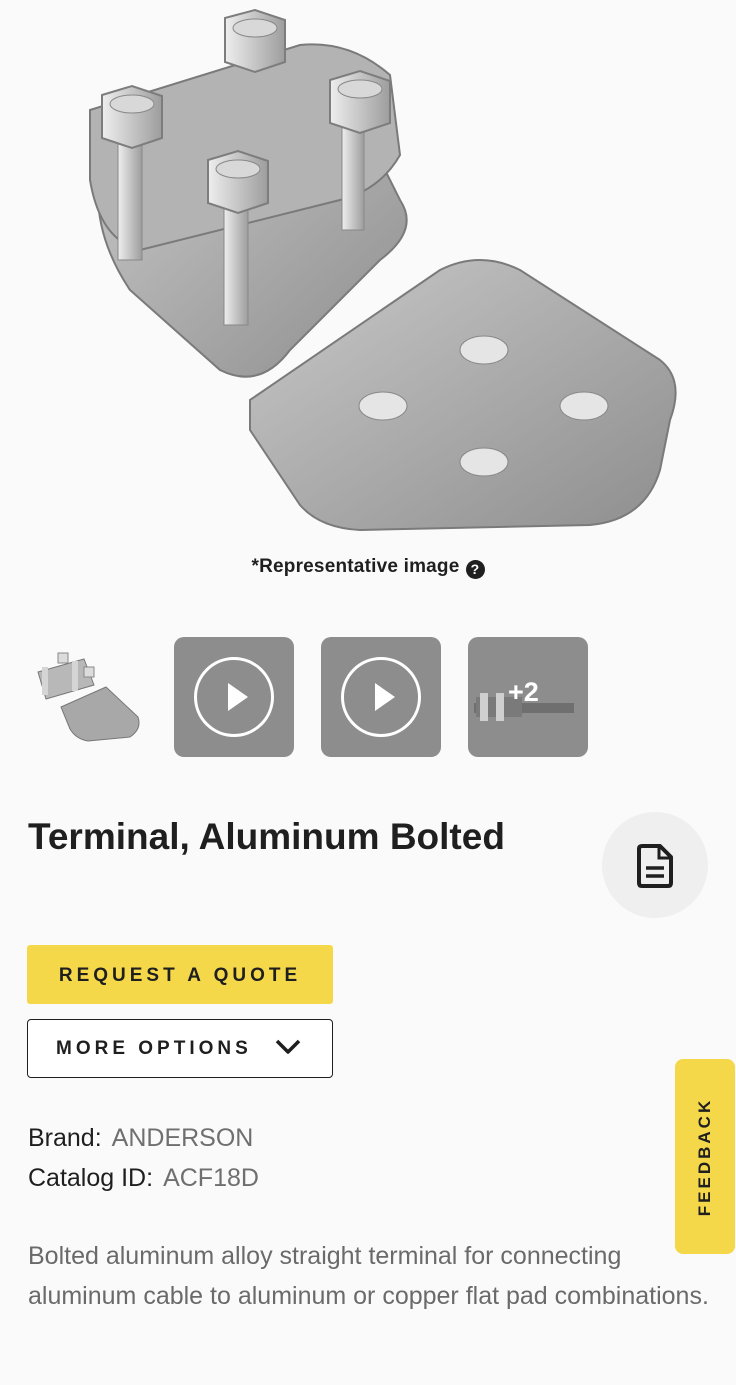 This screenshot has height=1385, width=736. I want to click on thumbnail-product-image, so click(88, 697).